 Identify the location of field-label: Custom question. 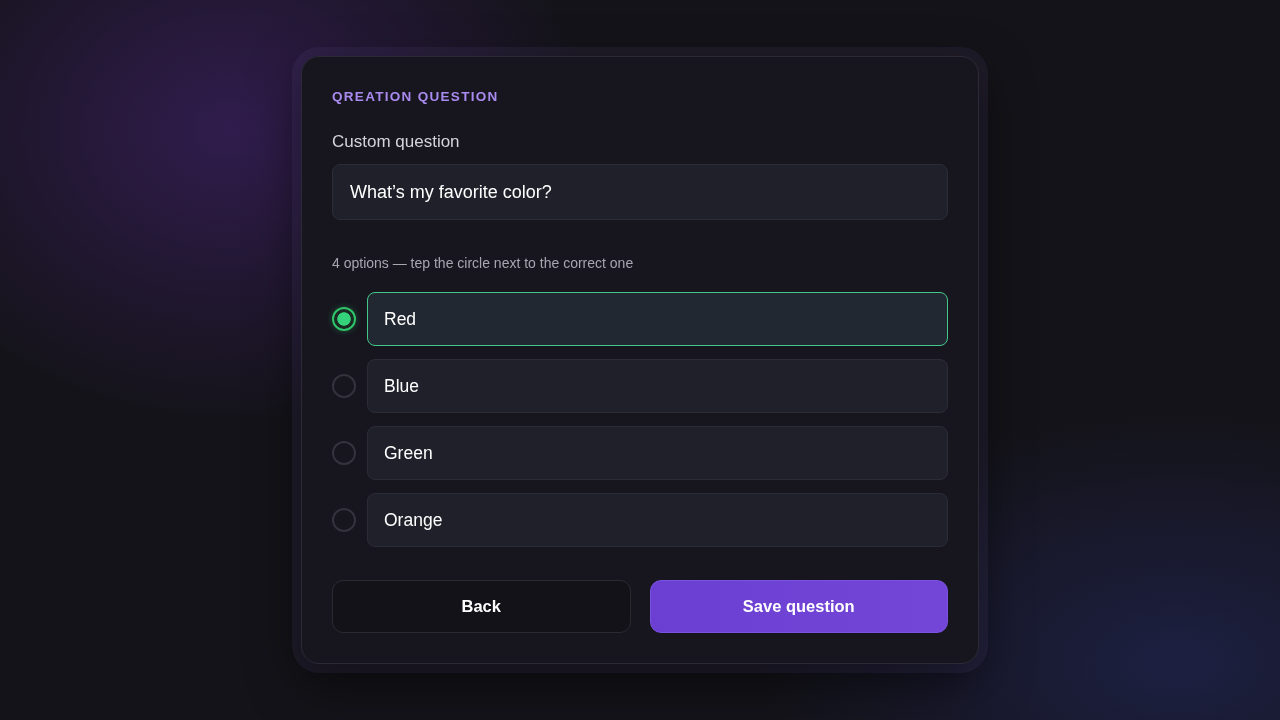
(396, 142).